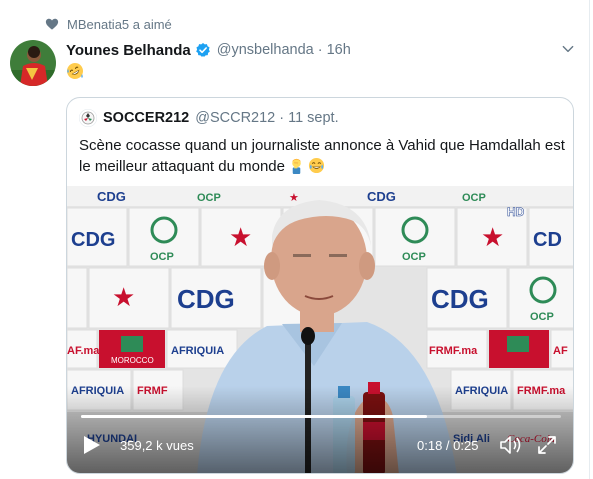 This screenshot has width=593, height=479. Describe the element at coordinates (516, 212) in the screenshot. I see `svg-text: HD` at that location.